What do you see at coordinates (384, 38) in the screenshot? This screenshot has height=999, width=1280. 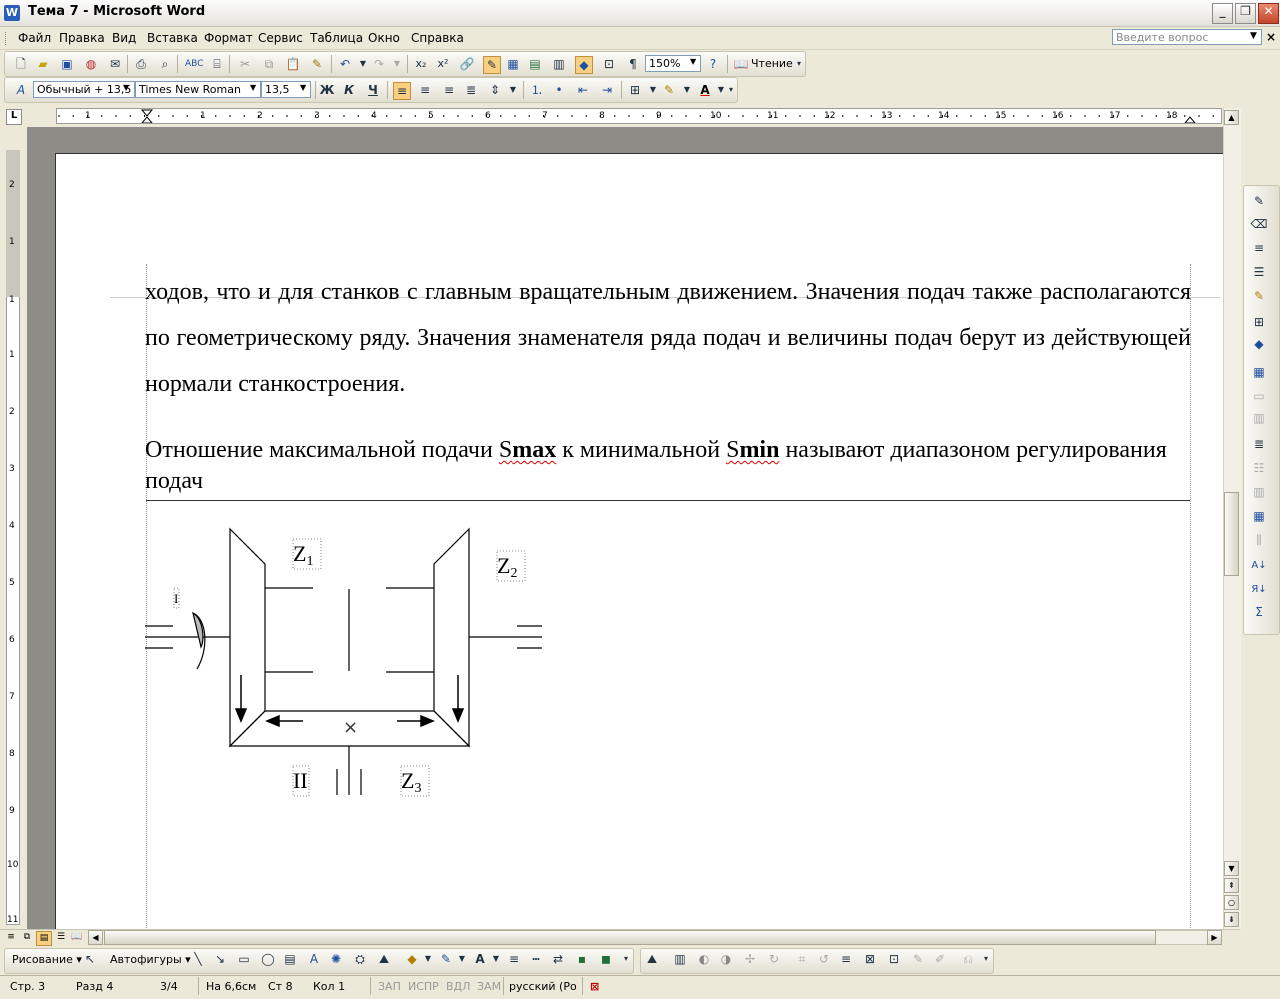 I see `menu-window: Окно` at bounding box center [384, 38].